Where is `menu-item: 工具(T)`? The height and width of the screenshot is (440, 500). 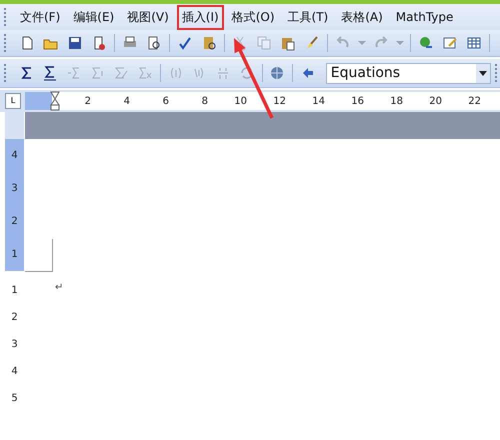
menu-item: 工具(T) is located at coordinates (308, 17).